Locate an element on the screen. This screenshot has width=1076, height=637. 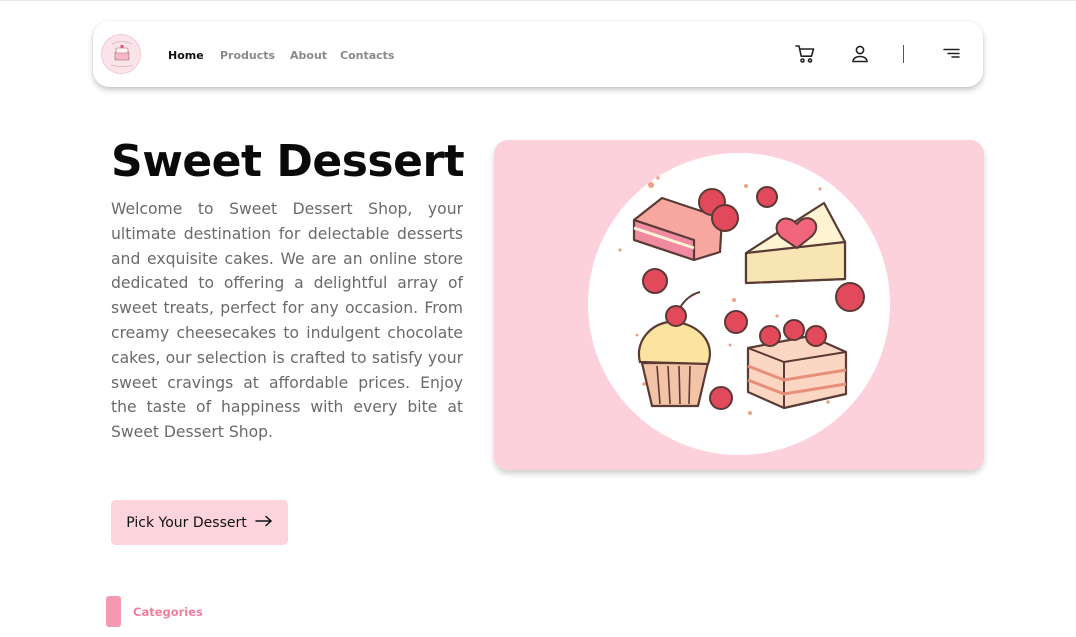
categories-marker is located at coordinates (113, 611).